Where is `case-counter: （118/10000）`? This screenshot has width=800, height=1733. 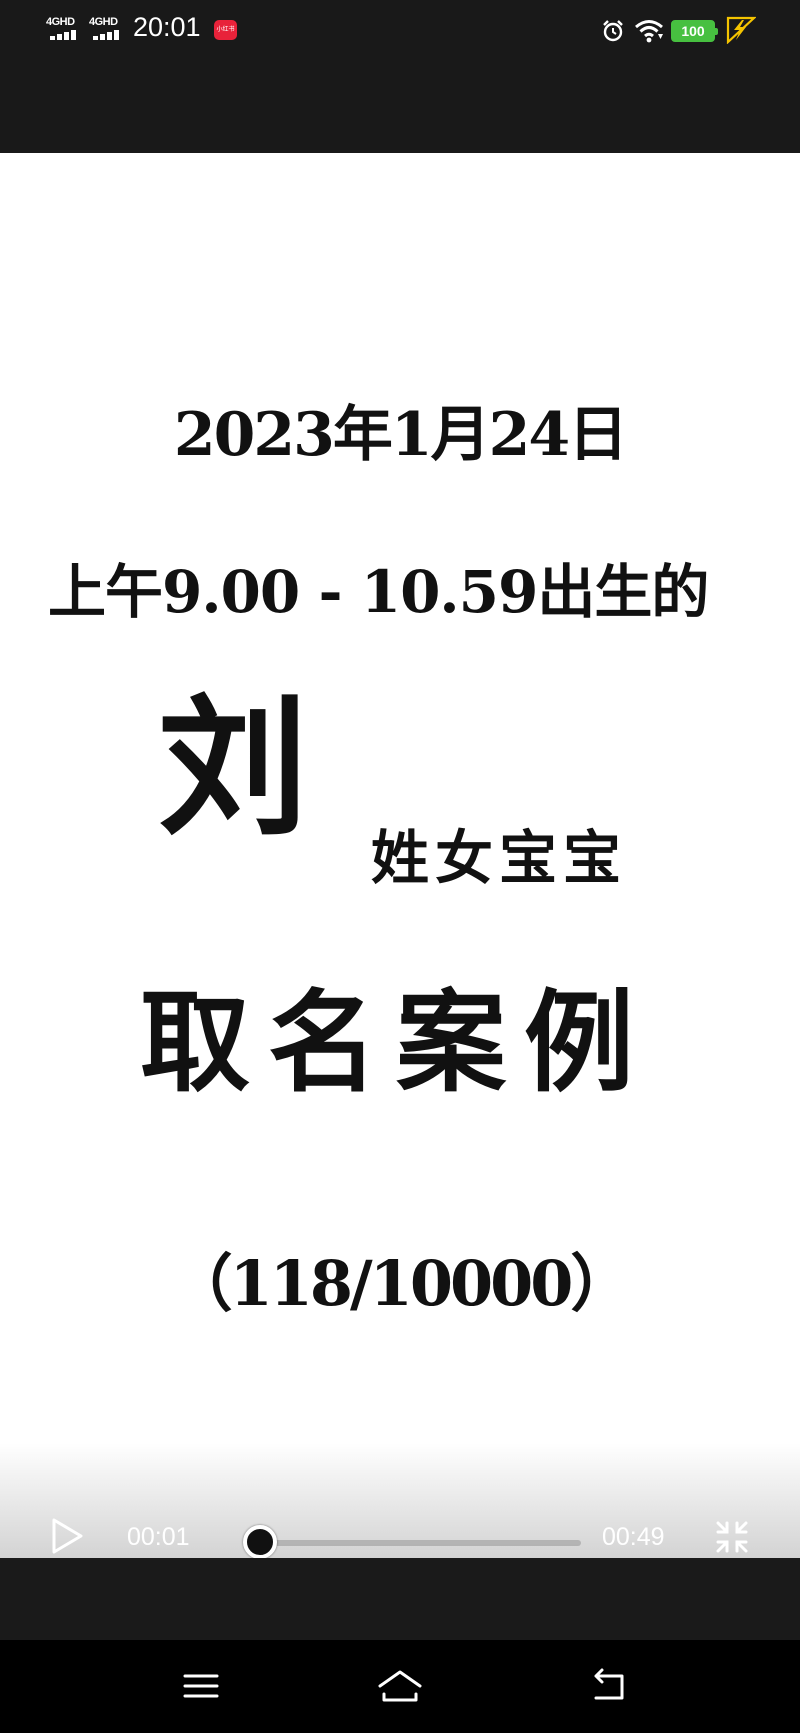 case-counter: （118/10000） is located at coordinates (401, 1283).